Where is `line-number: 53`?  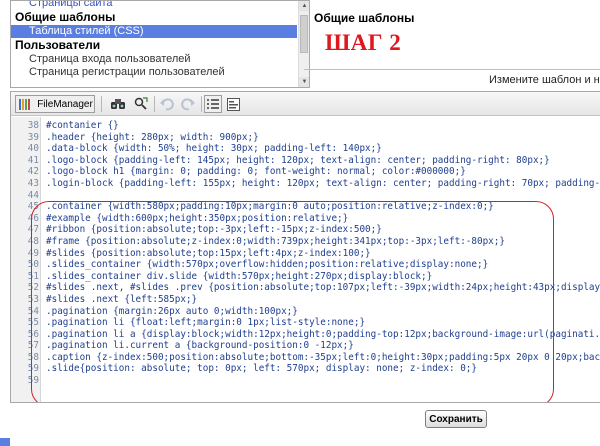
line-number: 53 is located at coordinates (33, 299).